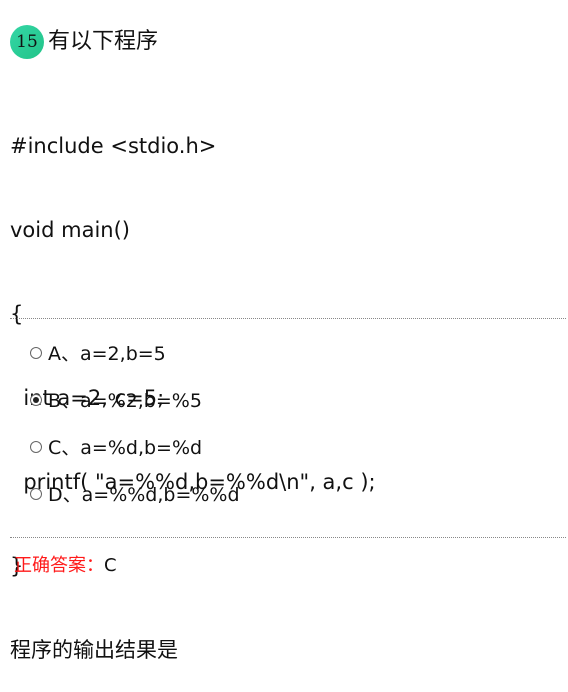  What do you see at coordinates (110, 565) in the screenshot?
I see `correct-answer-value: C` at bounding box center [110, 565].